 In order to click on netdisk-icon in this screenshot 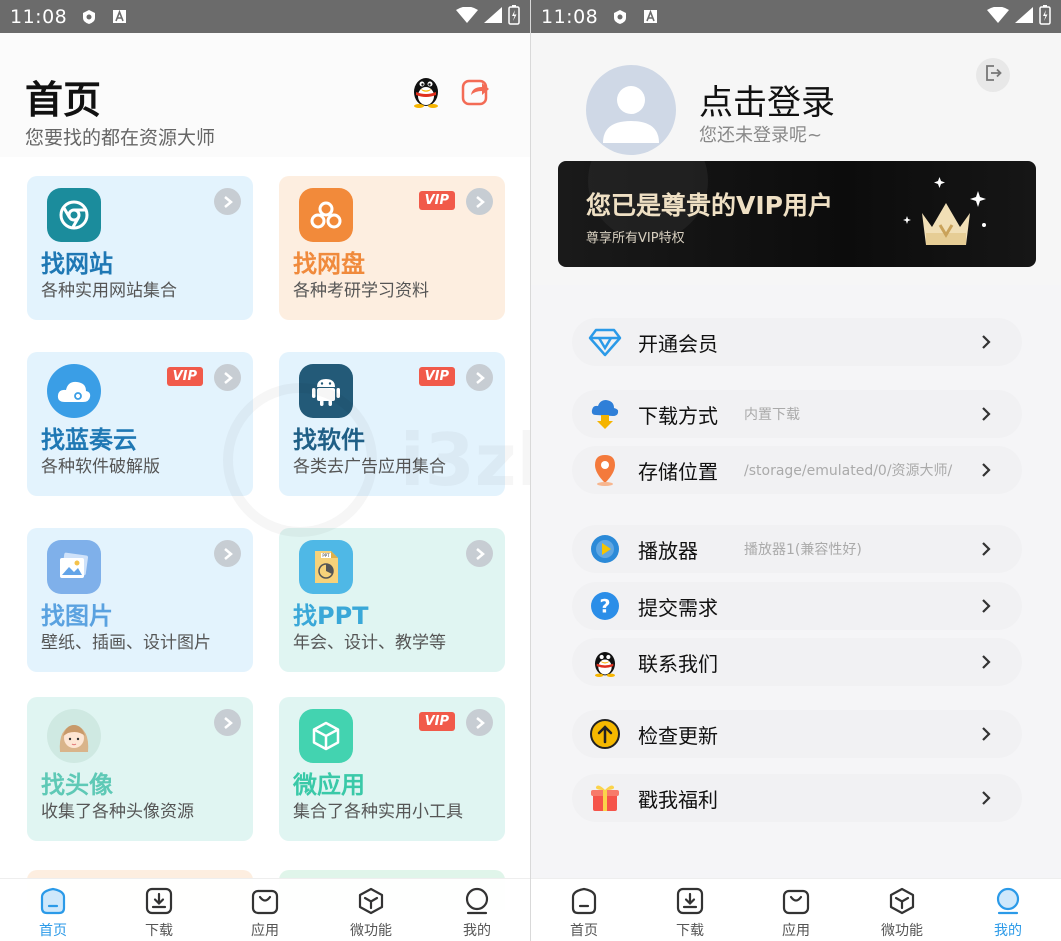, I will do `click(326, 215)`.